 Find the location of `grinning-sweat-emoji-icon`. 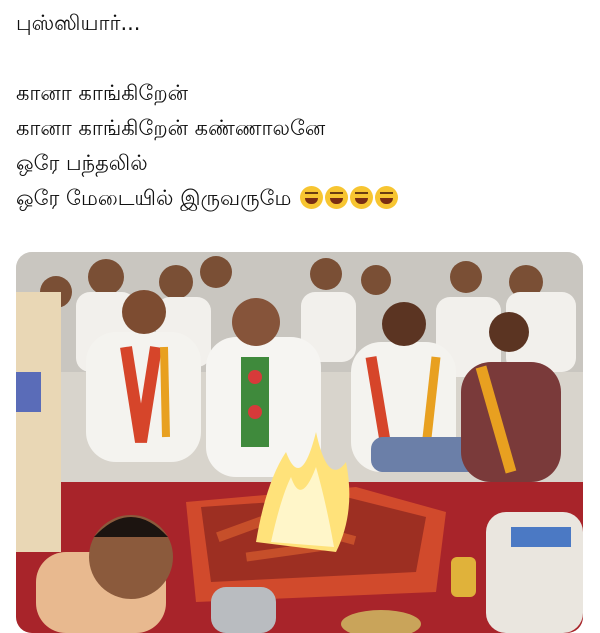

grinning-sweat-emoji-icon is located at coordinates (312, 197).